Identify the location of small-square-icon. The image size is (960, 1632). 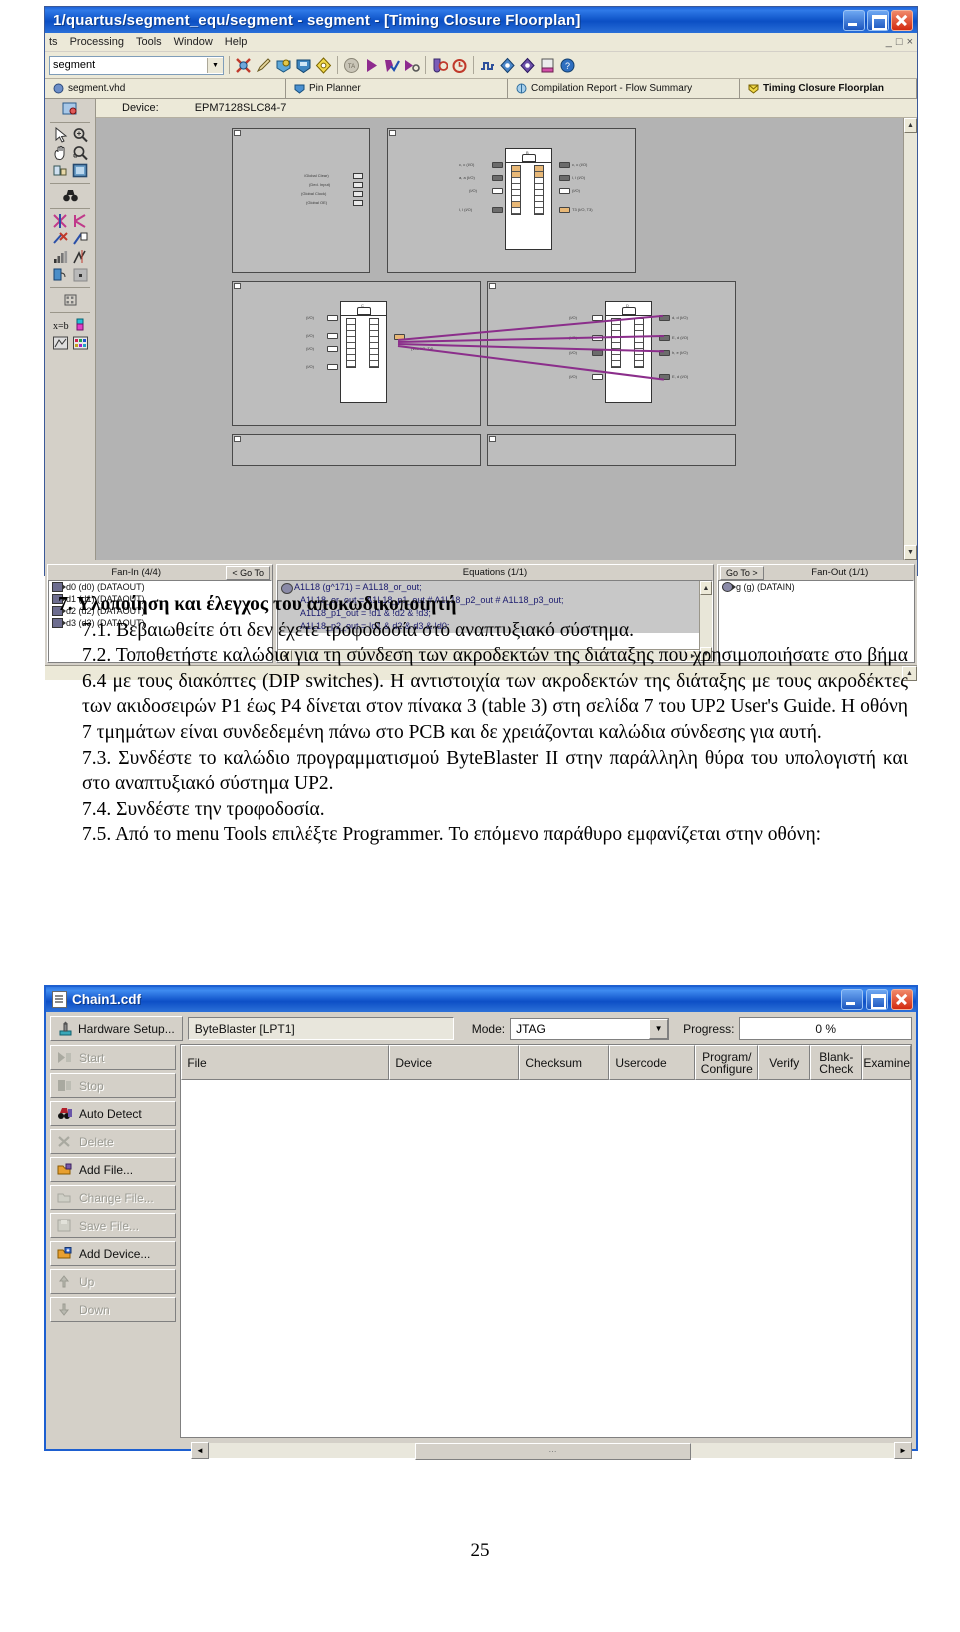
(80, 275).